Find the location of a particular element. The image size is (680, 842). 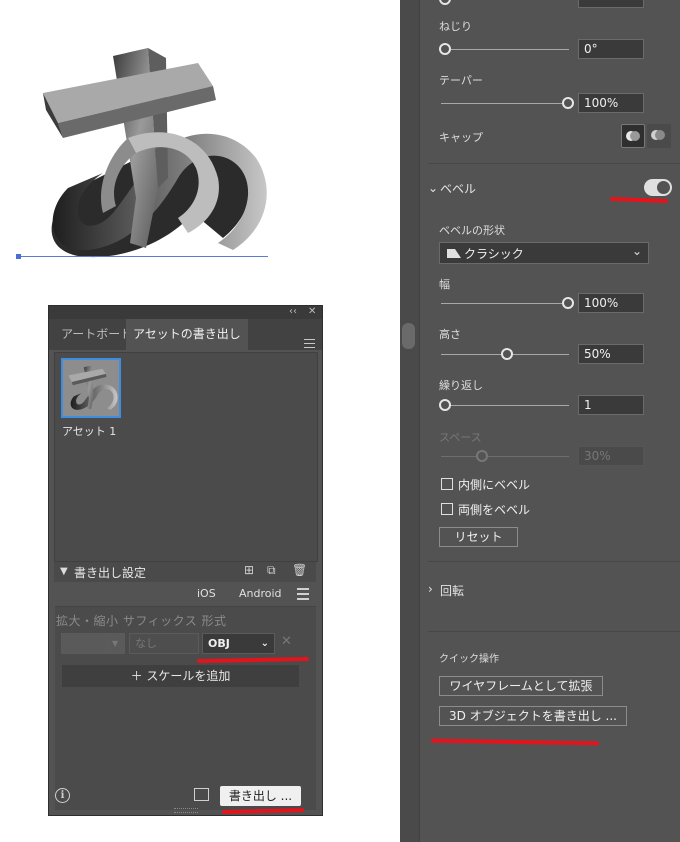

repeat-slider-track is located at coordinates (505, 405).